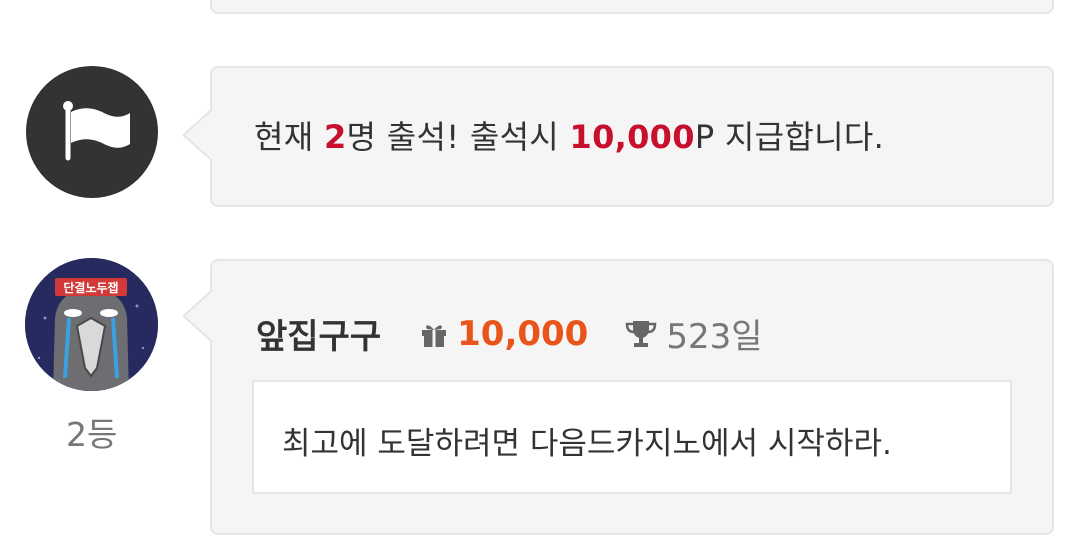 This screenshot has width=1079, height=550. I want to click on rank-label: 2등, so click(92, 434).